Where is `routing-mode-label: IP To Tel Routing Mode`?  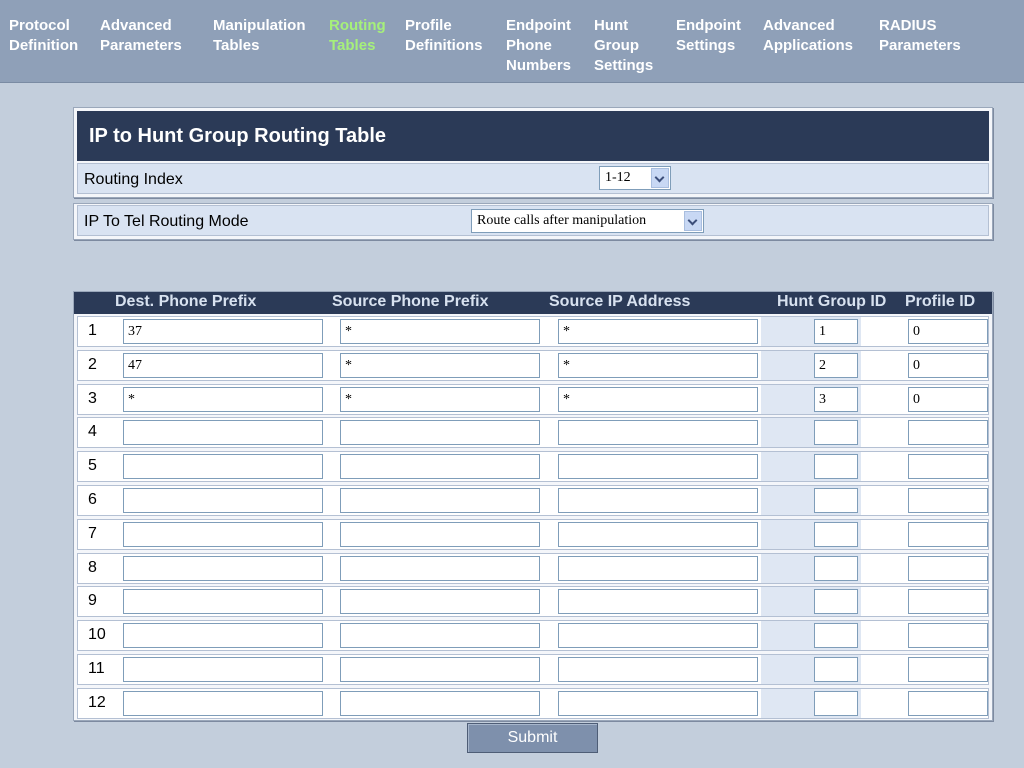
routing-mode-label: IP To Tel Routing Mode is located at coordinates (166, 221).